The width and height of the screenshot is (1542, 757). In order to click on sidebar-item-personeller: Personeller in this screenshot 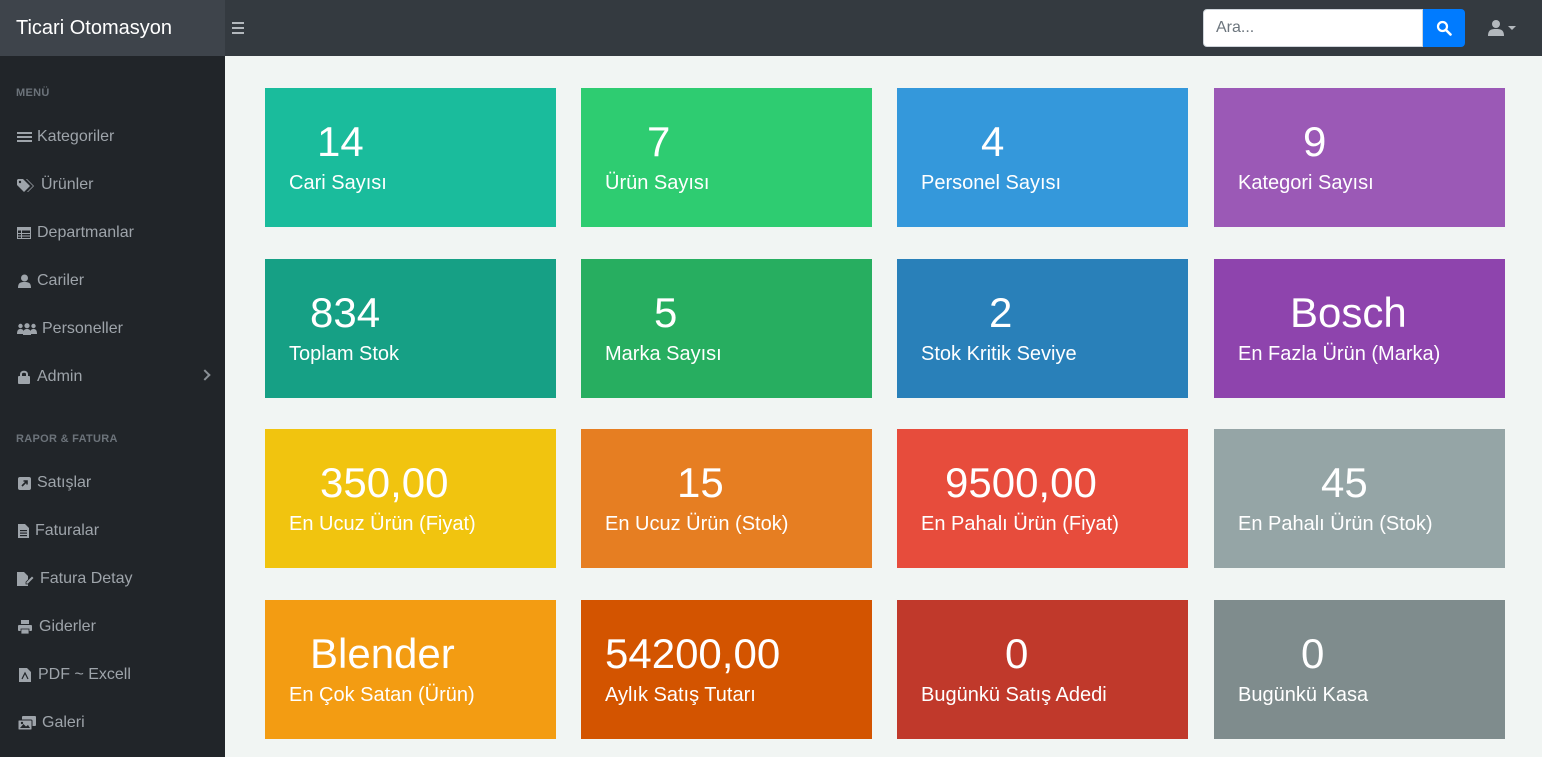, I will do `click(112, 329)`.